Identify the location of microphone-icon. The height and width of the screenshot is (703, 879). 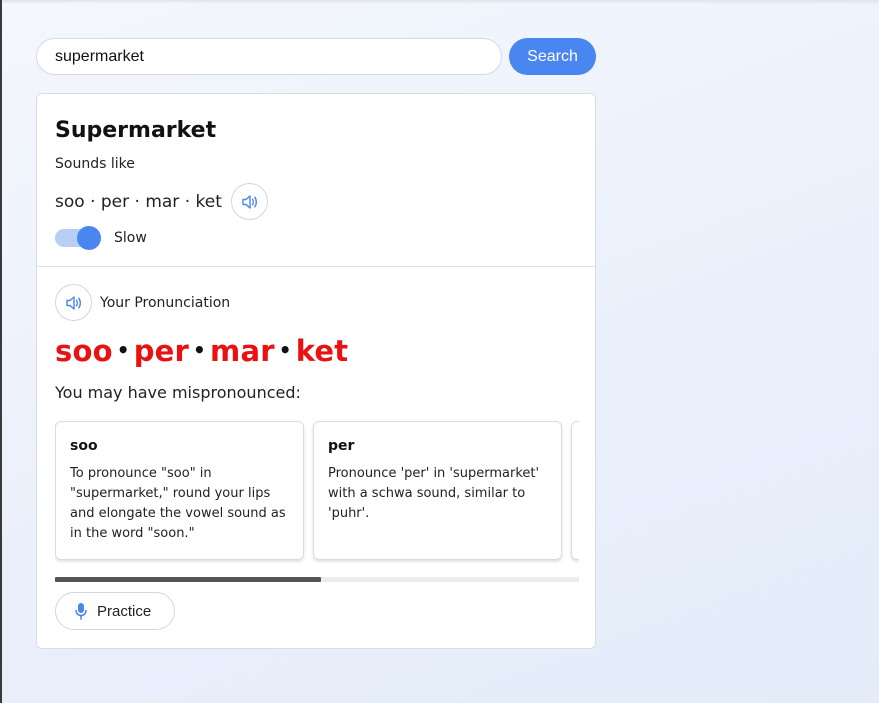
(81, 611).